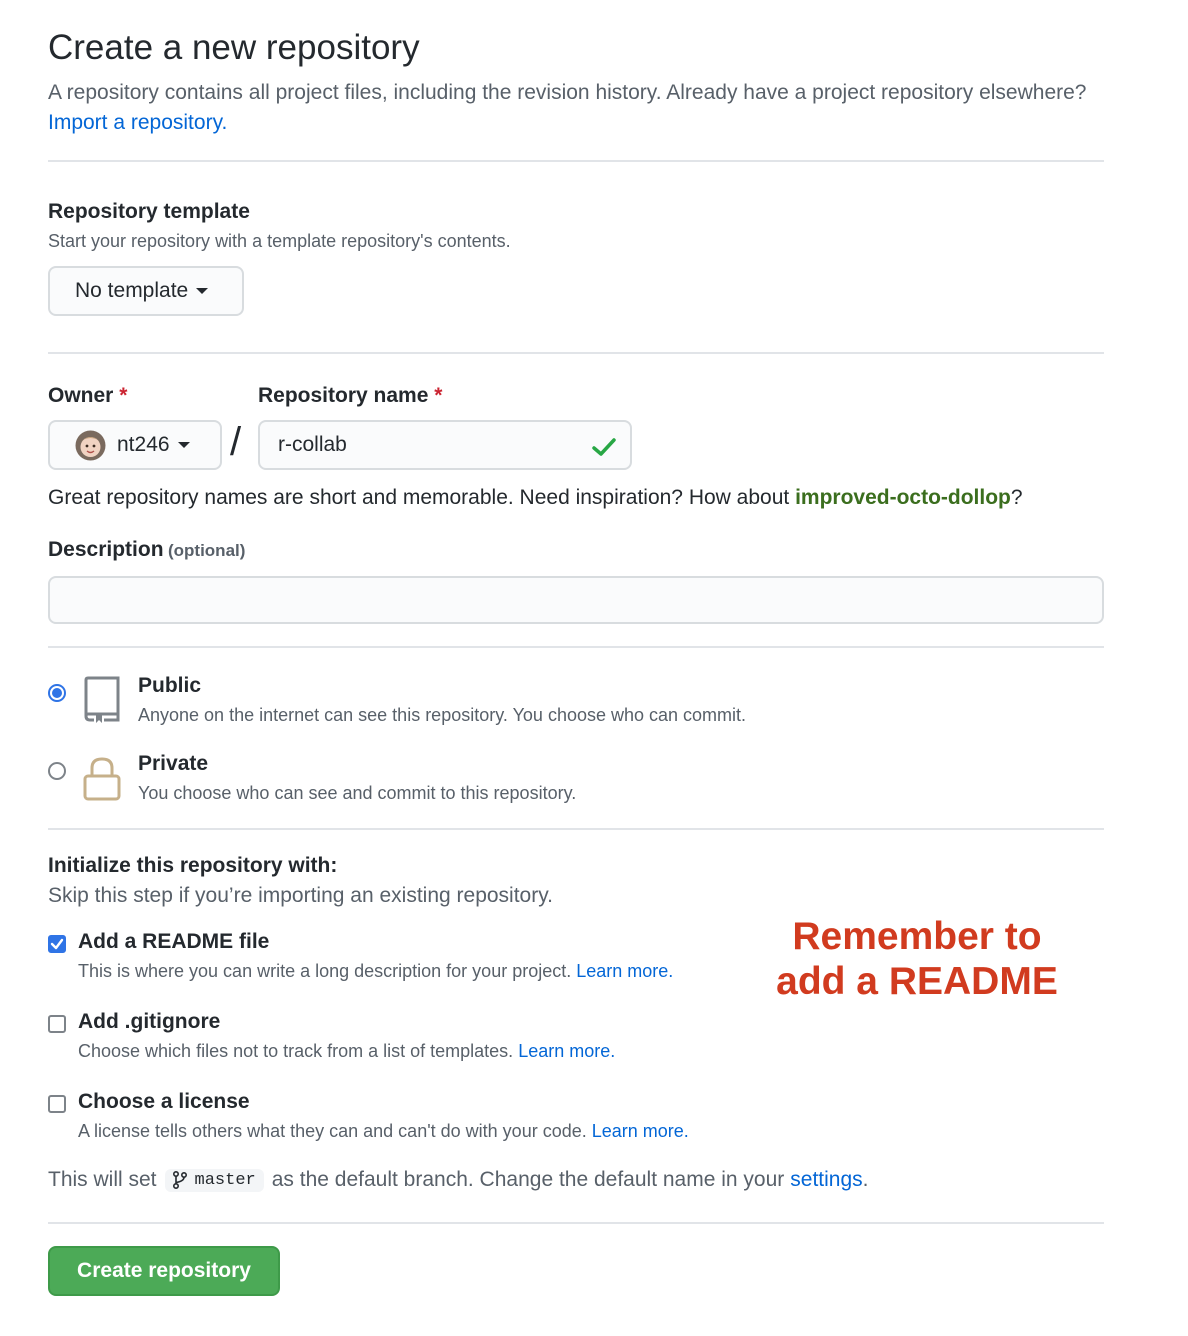 This screenshot has width=1188, height=1336. Describe the element at coordinates (173, 763) in the screenshot. I see `private-label: Private` at that location.